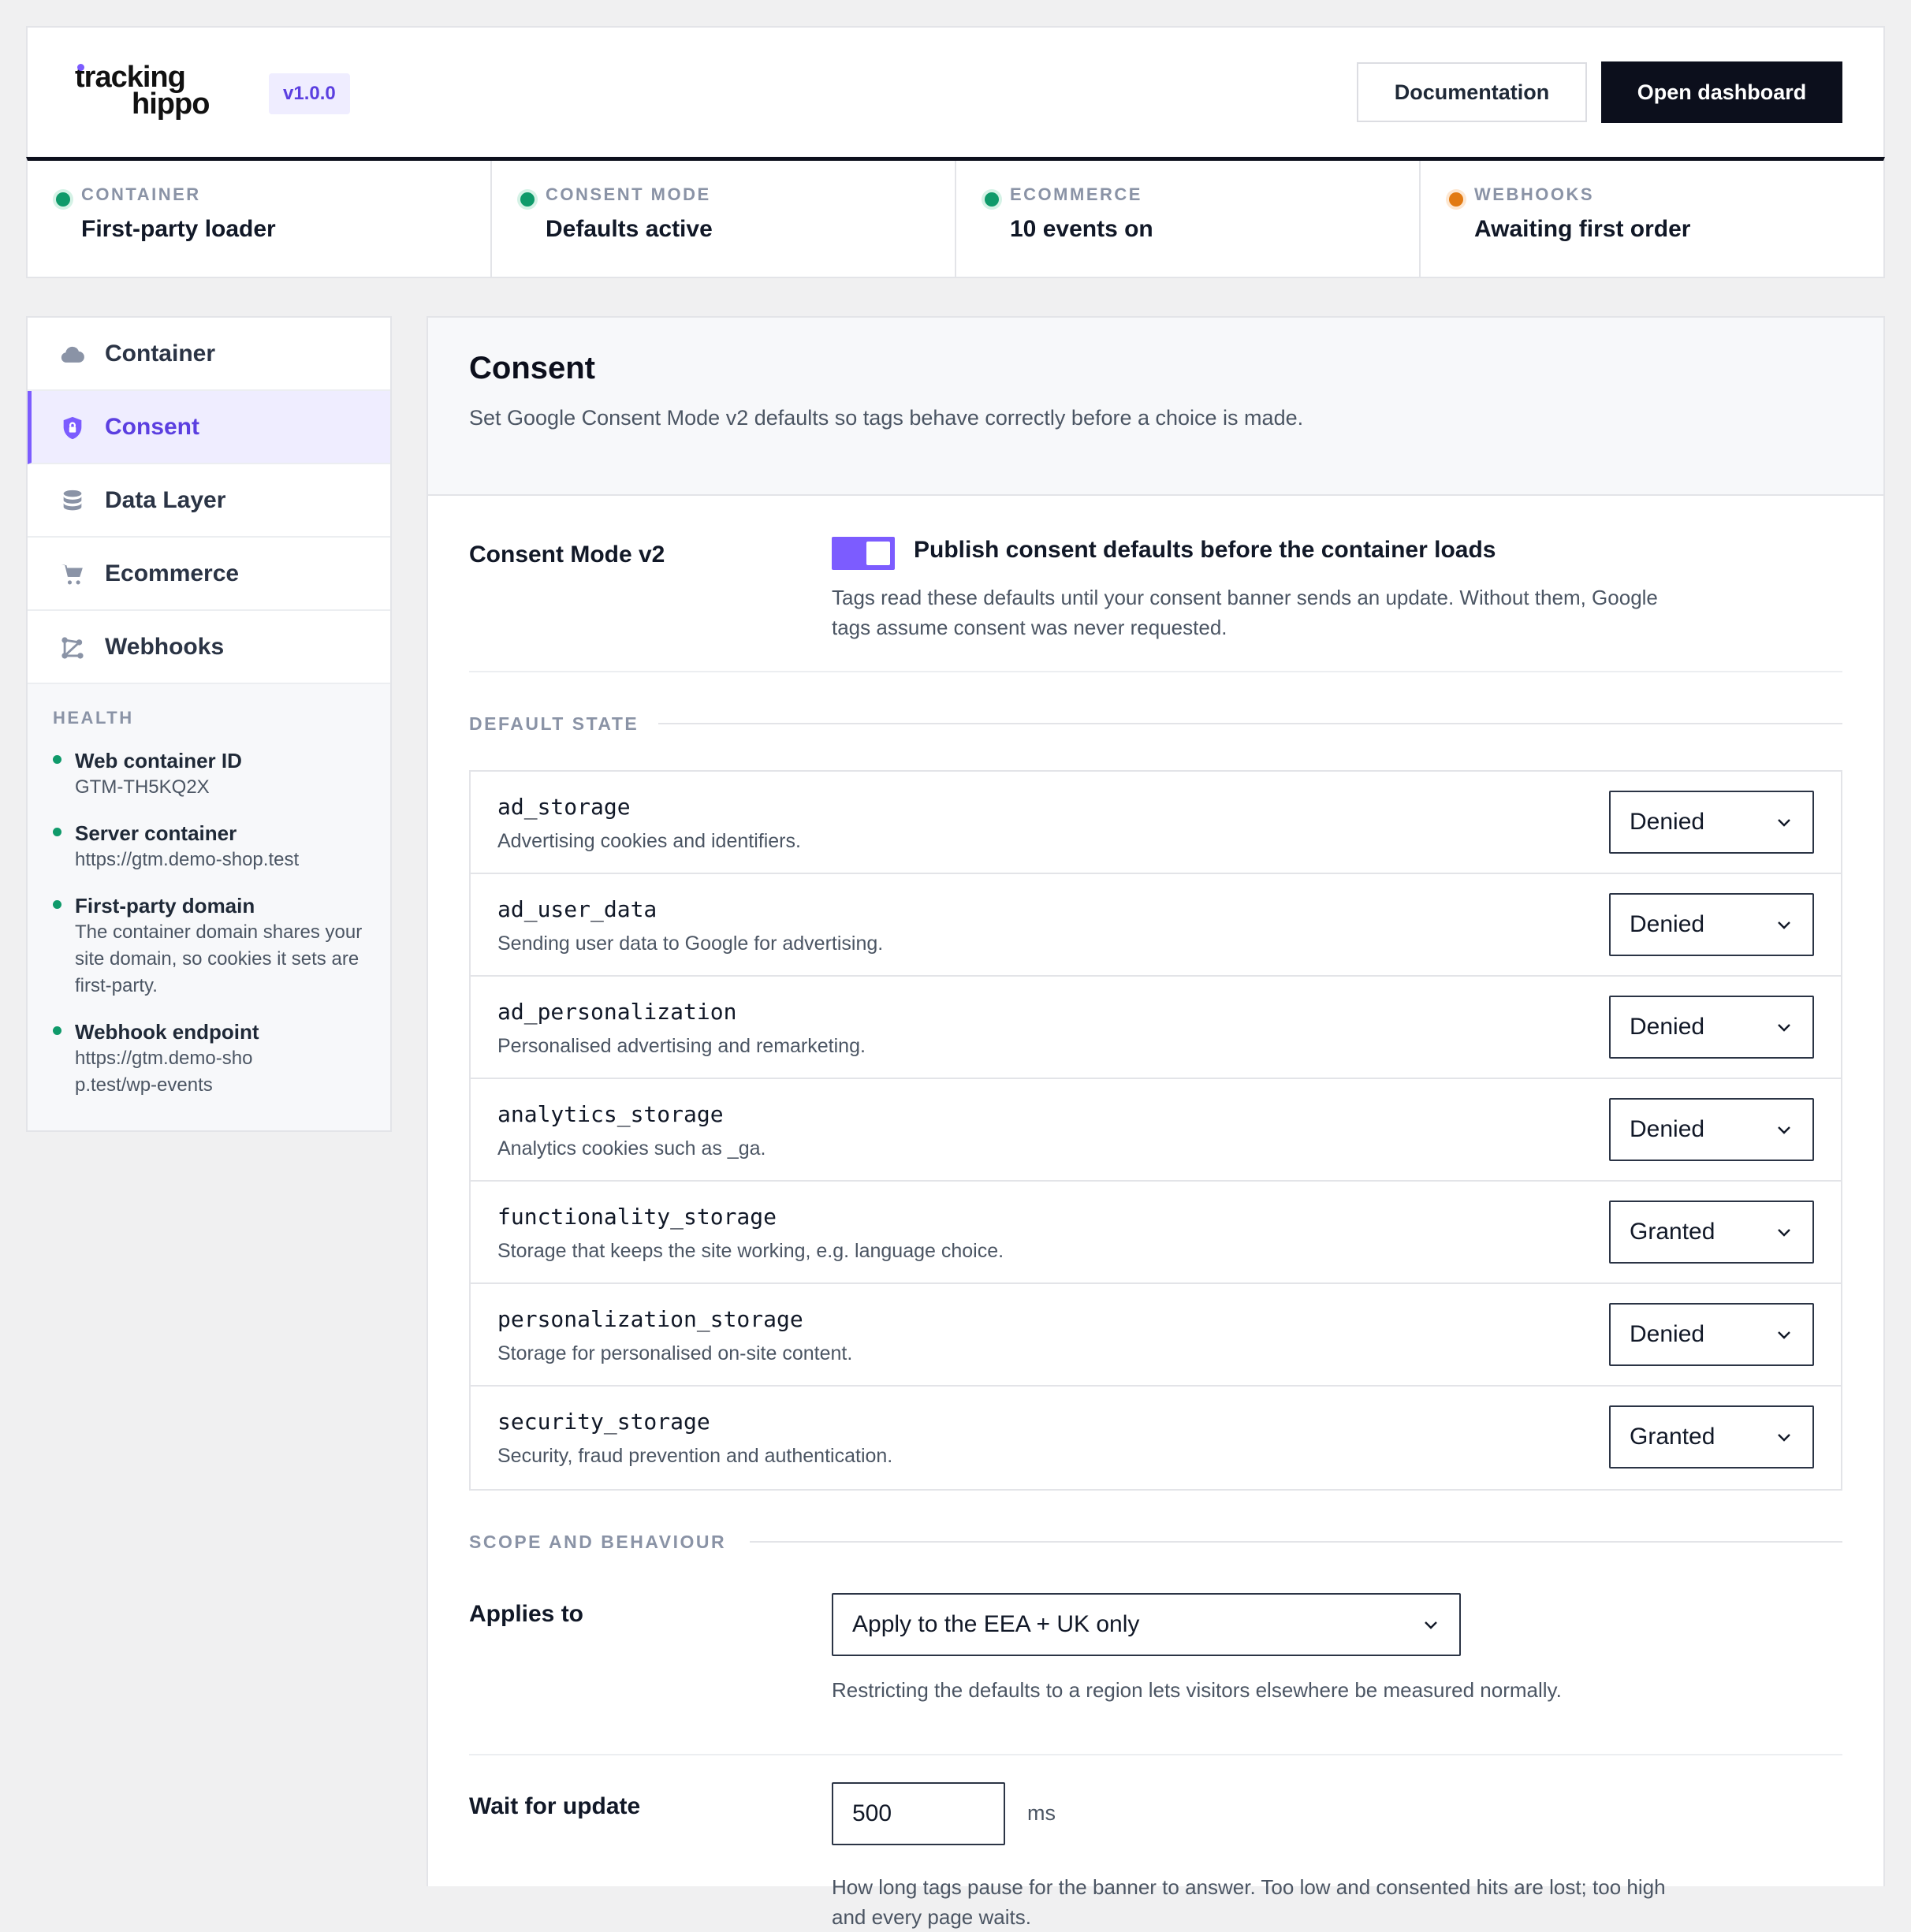 This screenshot has height=1932, width=1911. What do you see at coordinates (1722, 92) in the screenshot?
I see `open-dashboard-button: Open dashboard` at bounding box center [1722, 92].